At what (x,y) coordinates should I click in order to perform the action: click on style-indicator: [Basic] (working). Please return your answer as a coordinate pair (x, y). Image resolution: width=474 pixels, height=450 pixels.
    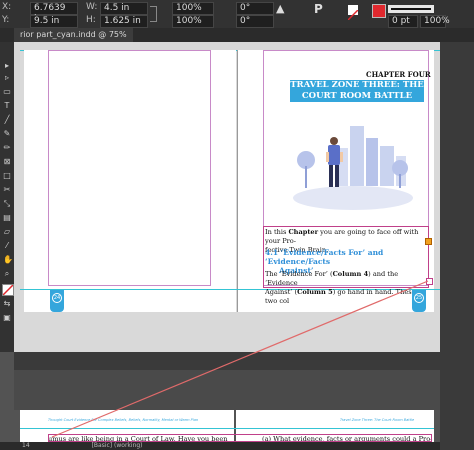
    Looking at the image, I should click on (117, 445).